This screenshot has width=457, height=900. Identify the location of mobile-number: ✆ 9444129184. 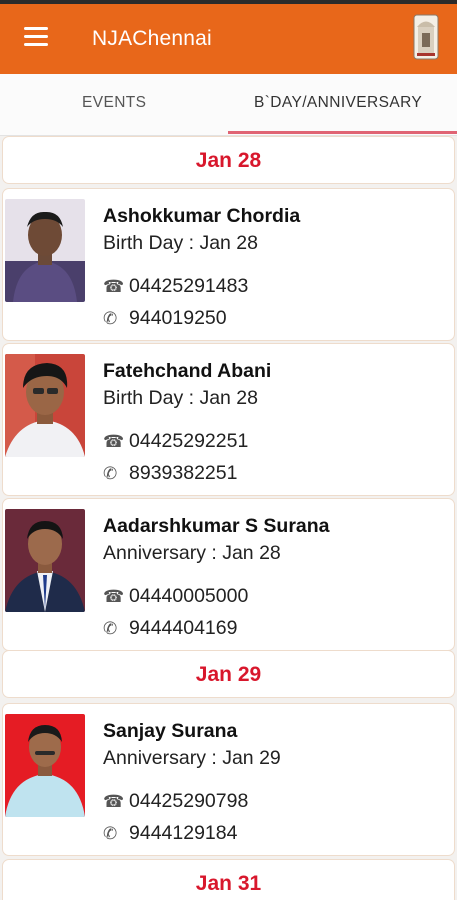
(170, 833).